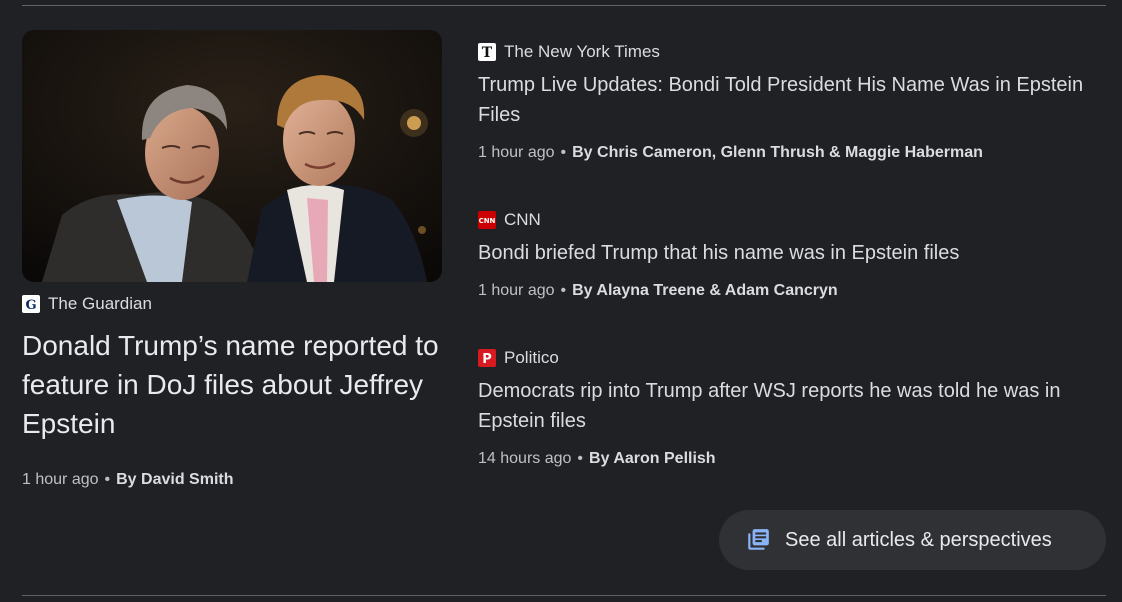 This screenshot has height=602, width=1122. Describe the element at coordinates (793, 459) in the screenshot. I see `article-meta: 14 hours ago • By Aaron Pellish` at that location.